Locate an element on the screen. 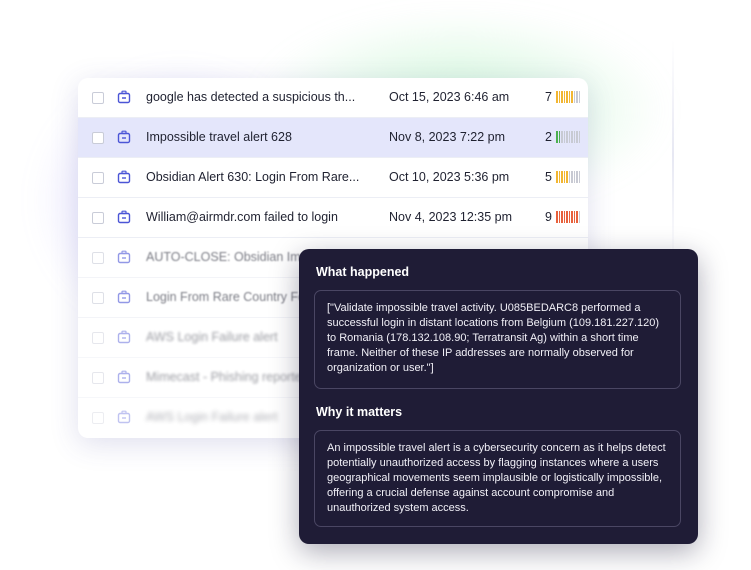 This screenshot has width=751, height=570. alert-title: William@airmdr.com failed to login is located at coordinates (242, 217).